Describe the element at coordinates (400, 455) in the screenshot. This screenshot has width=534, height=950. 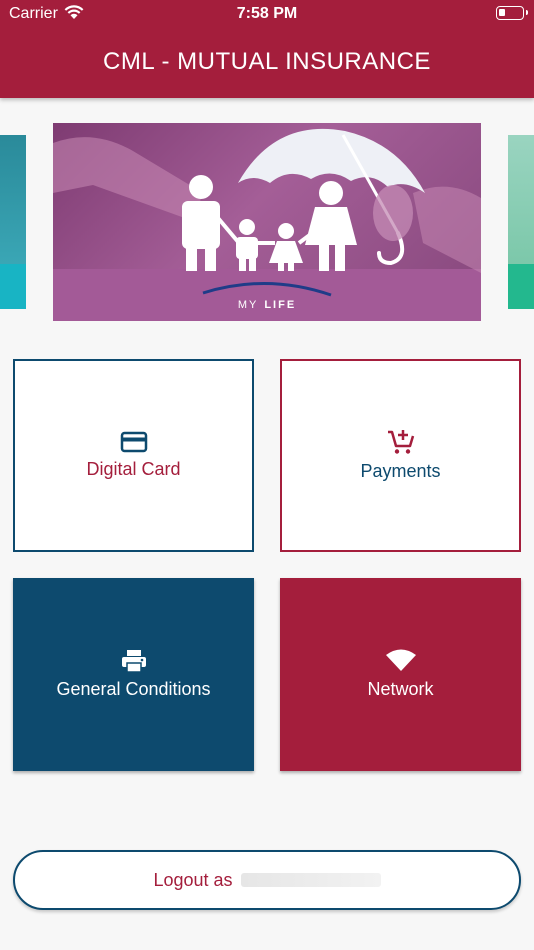
I see `payments-button: Payments` at that location.